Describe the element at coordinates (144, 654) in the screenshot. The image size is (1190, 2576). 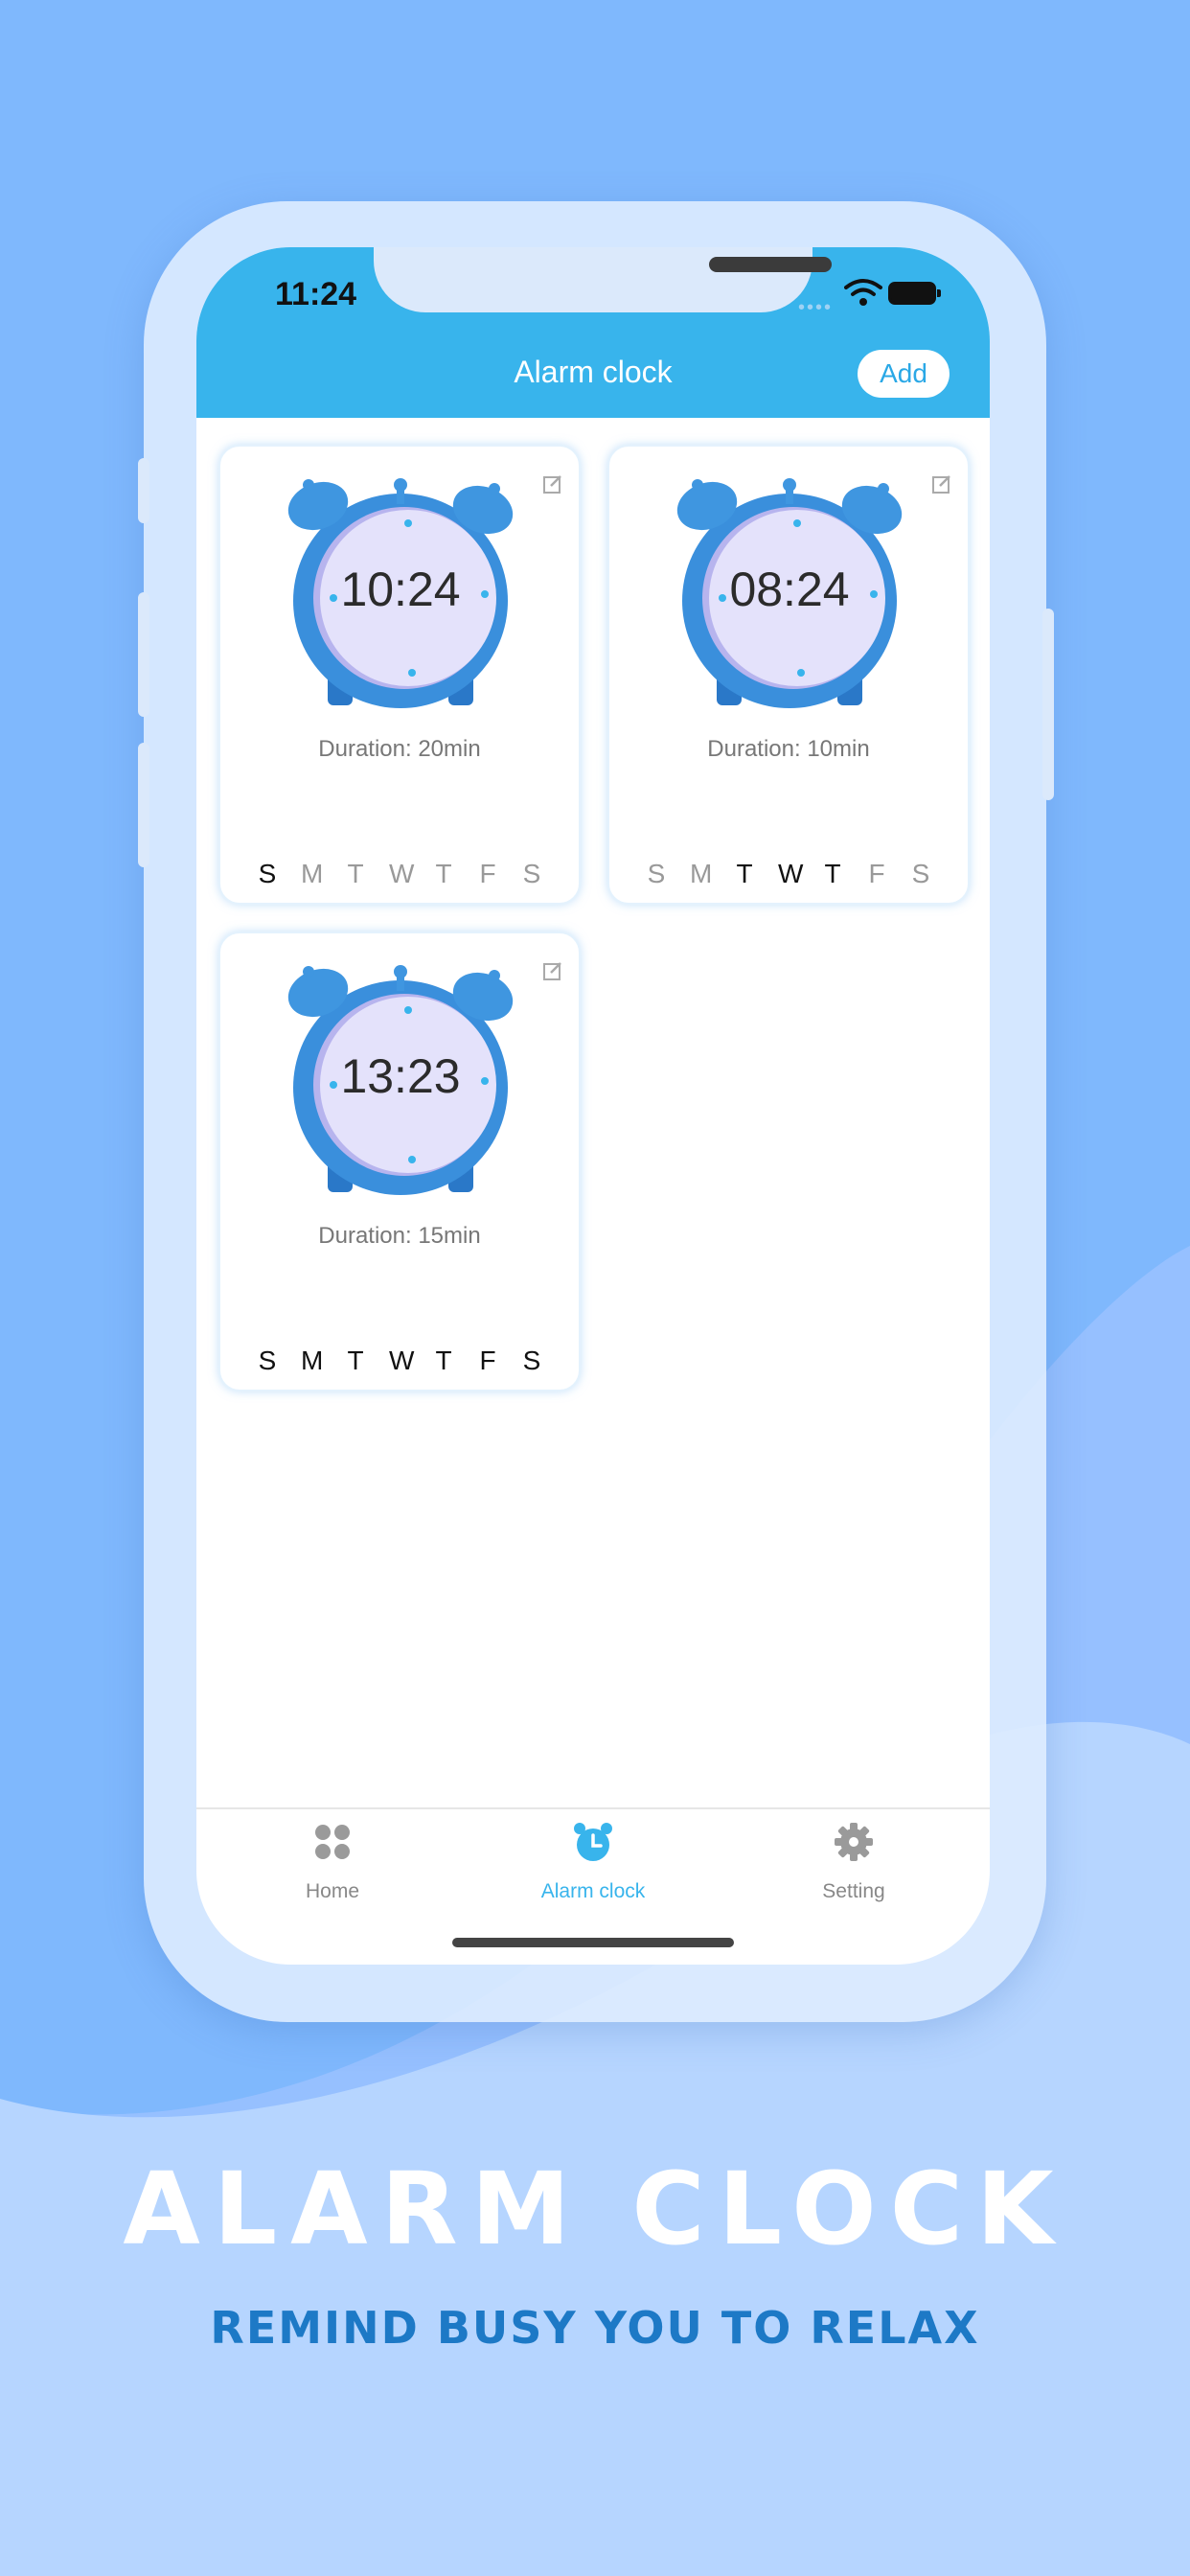
I see `volume-up-button` at that location.